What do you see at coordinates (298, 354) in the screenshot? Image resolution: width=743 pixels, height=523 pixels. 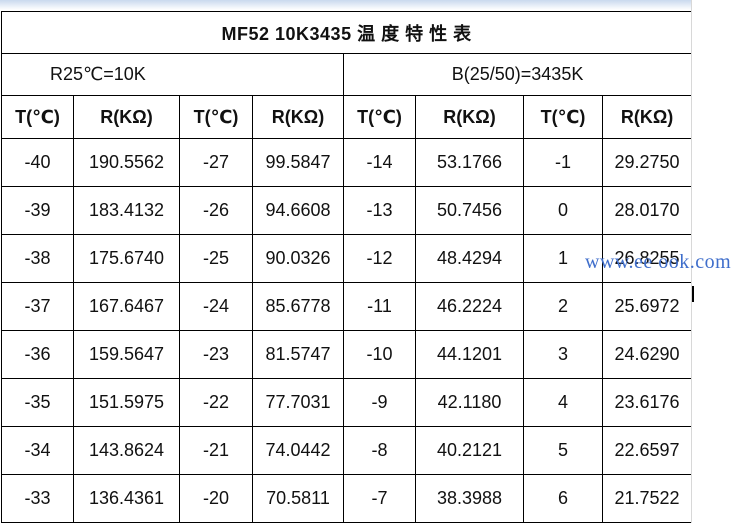 I see `resistance-cell: 81.5747` at bounding box center [298, 354].